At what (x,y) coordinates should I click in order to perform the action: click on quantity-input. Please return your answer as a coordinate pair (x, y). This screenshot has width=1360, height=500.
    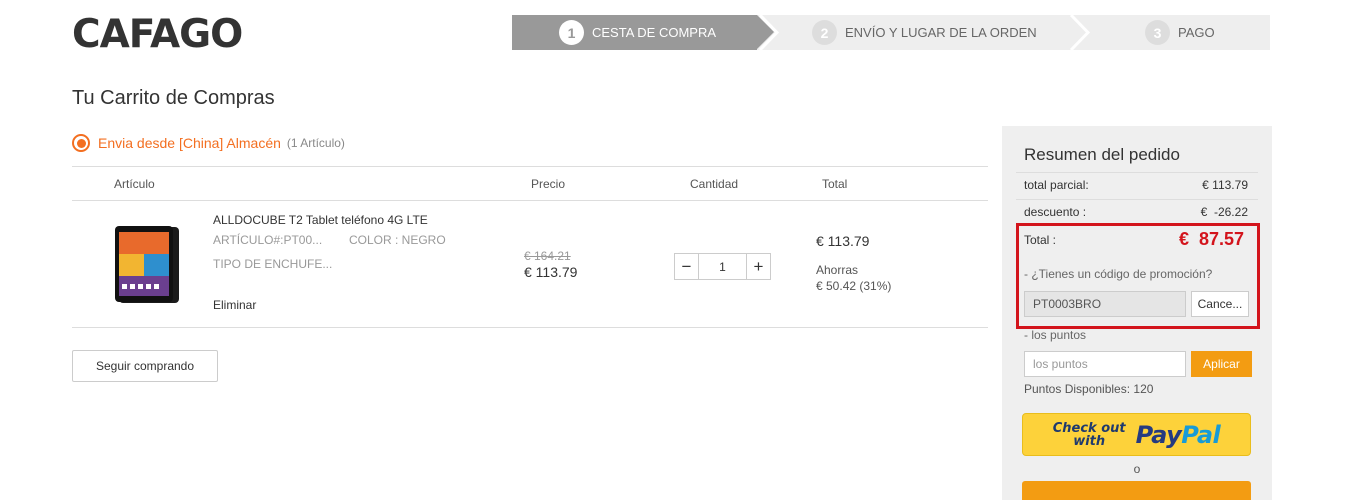
    Looking at the image, I should click on (722, 266).